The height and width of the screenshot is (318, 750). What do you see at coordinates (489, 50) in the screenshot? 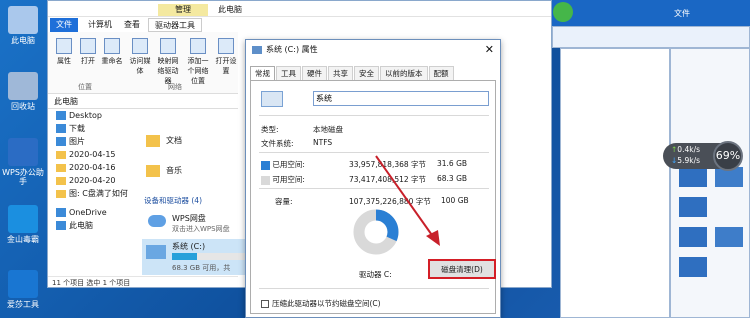
I see `close-icon: ✕` at bounding box center [489, 50].